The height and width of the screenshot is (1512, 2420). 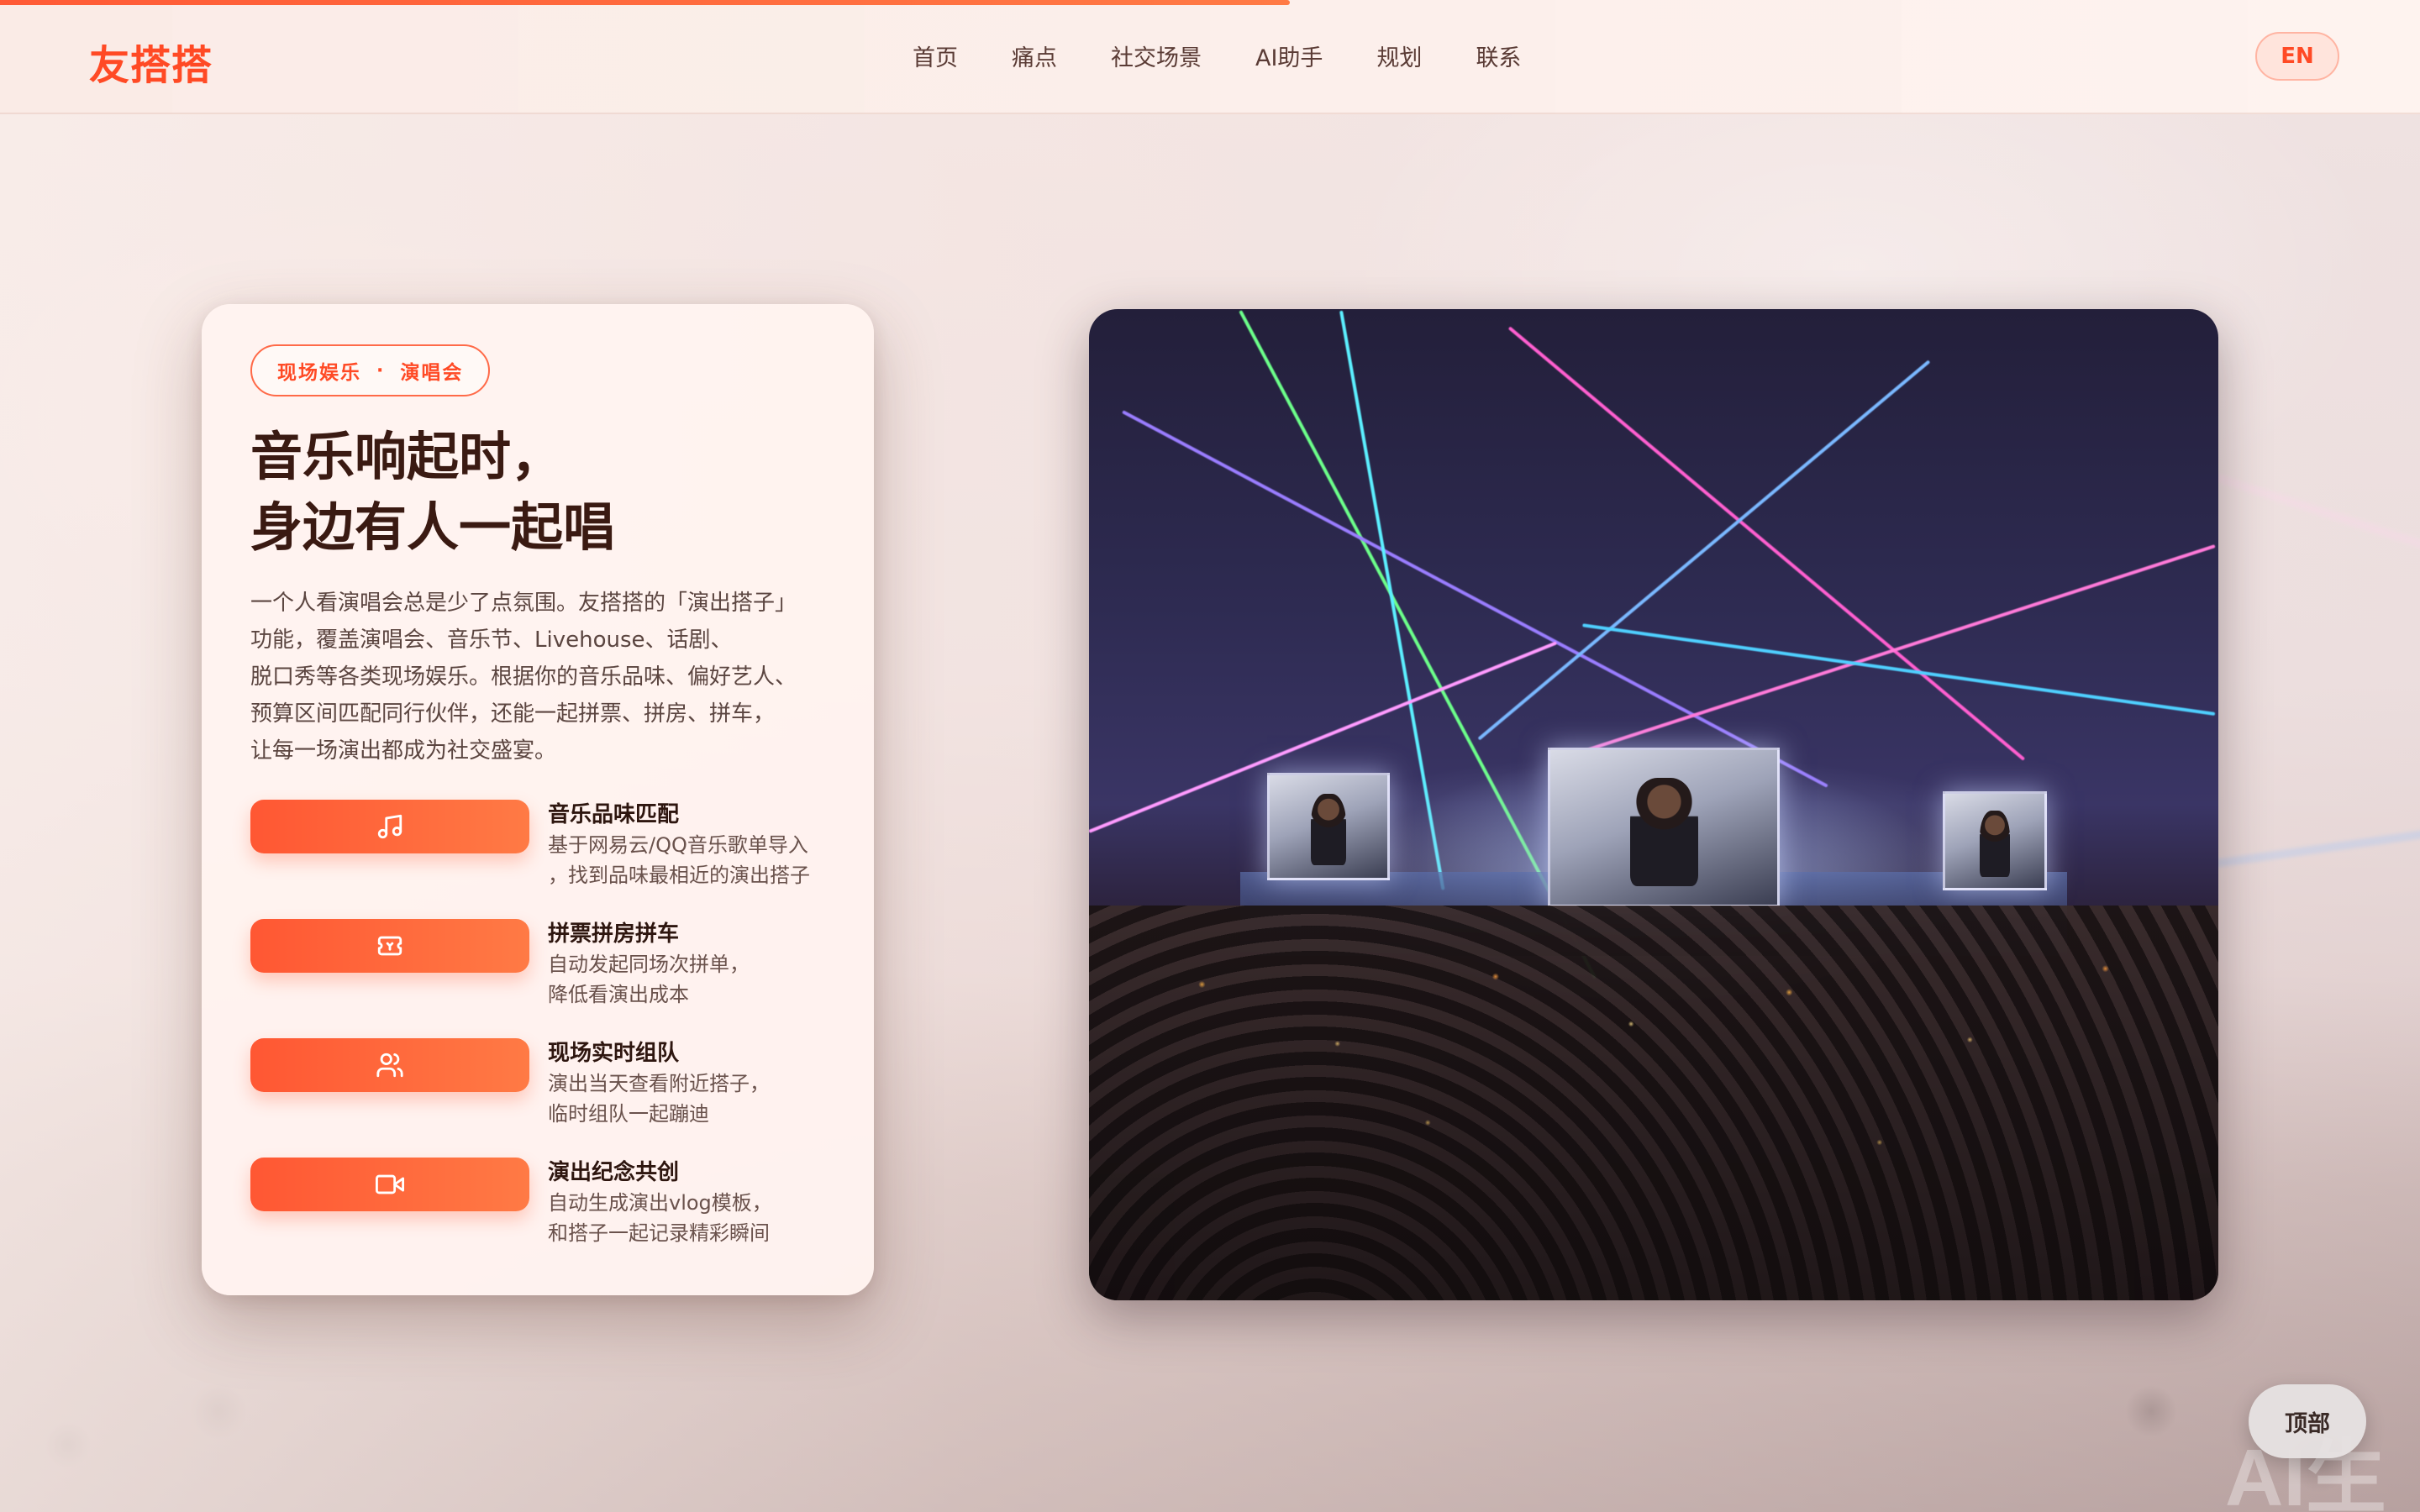 What do you see at coordinates (537, 492) in the screenshot?
I see `section-headline: 音乐响起时， 身边有人一起唱` at bounding box center [537, 492].